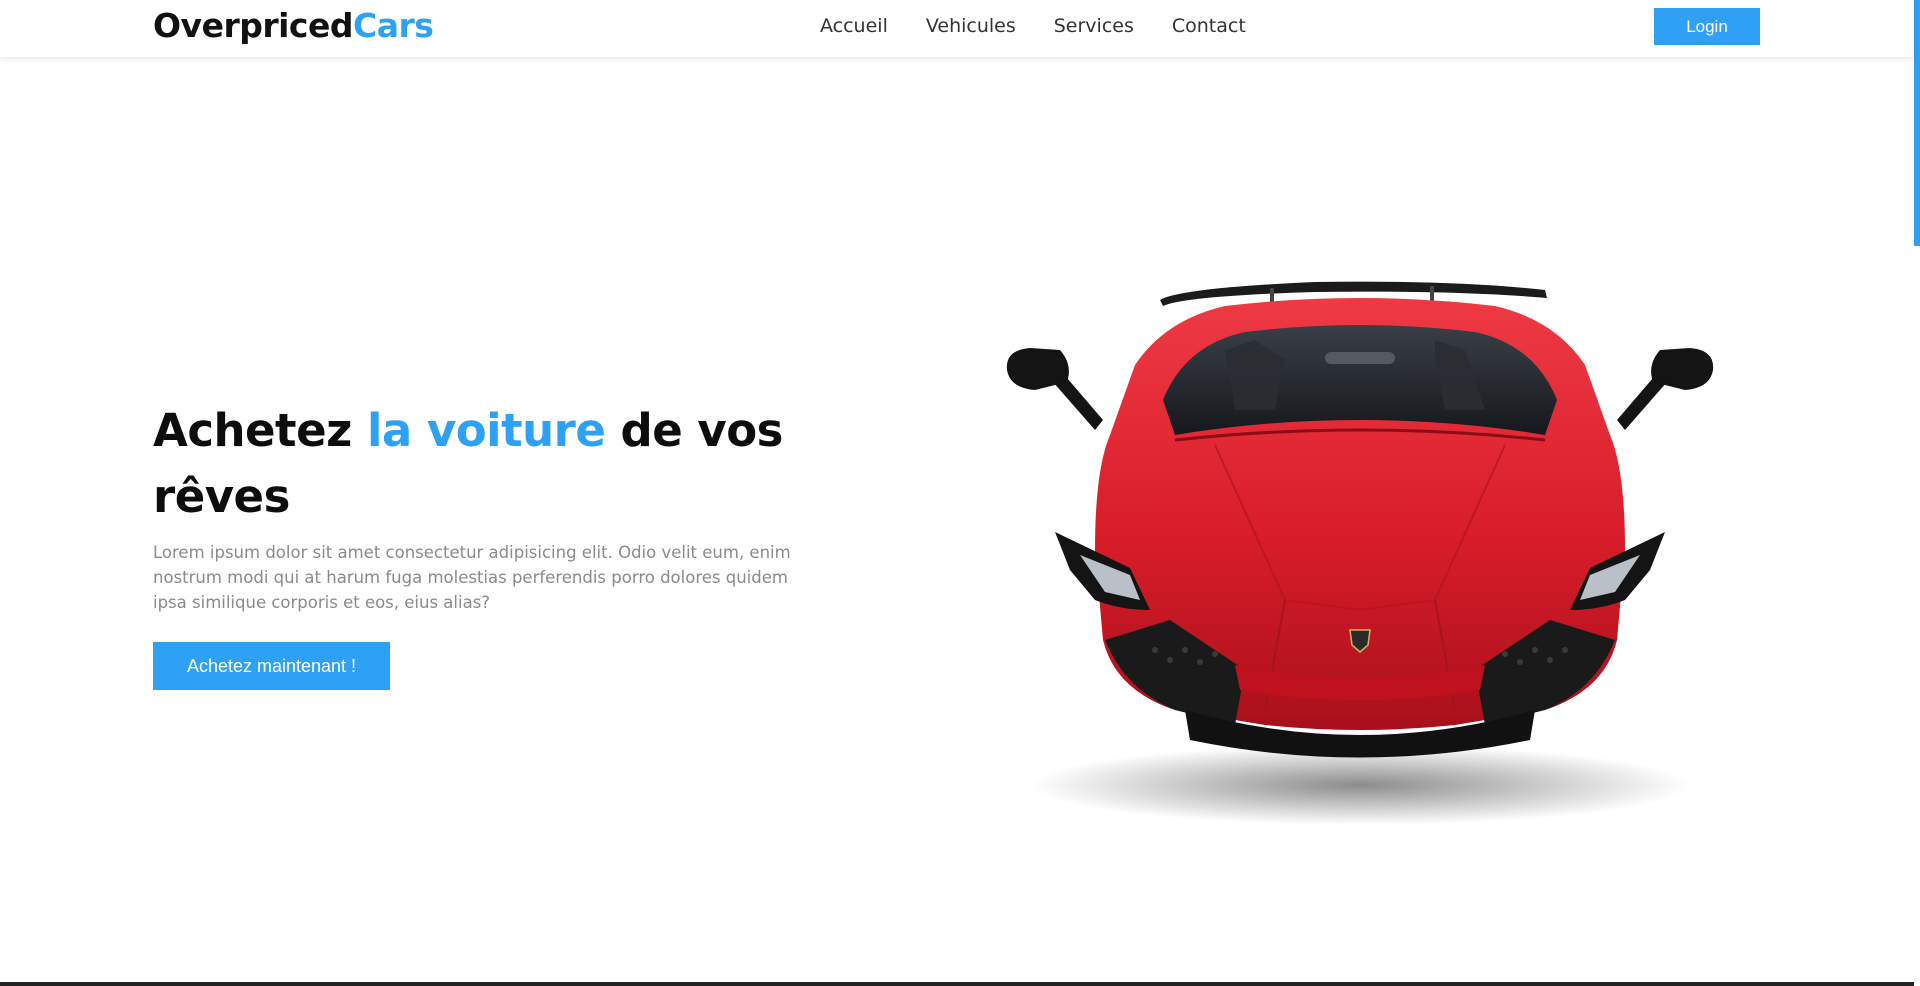 Image resolution: width=1920 pixels, height=986 pixels. Describe the element at coordinates (1707, 26) in the screenshot. I see `login-button: Login` at that location.